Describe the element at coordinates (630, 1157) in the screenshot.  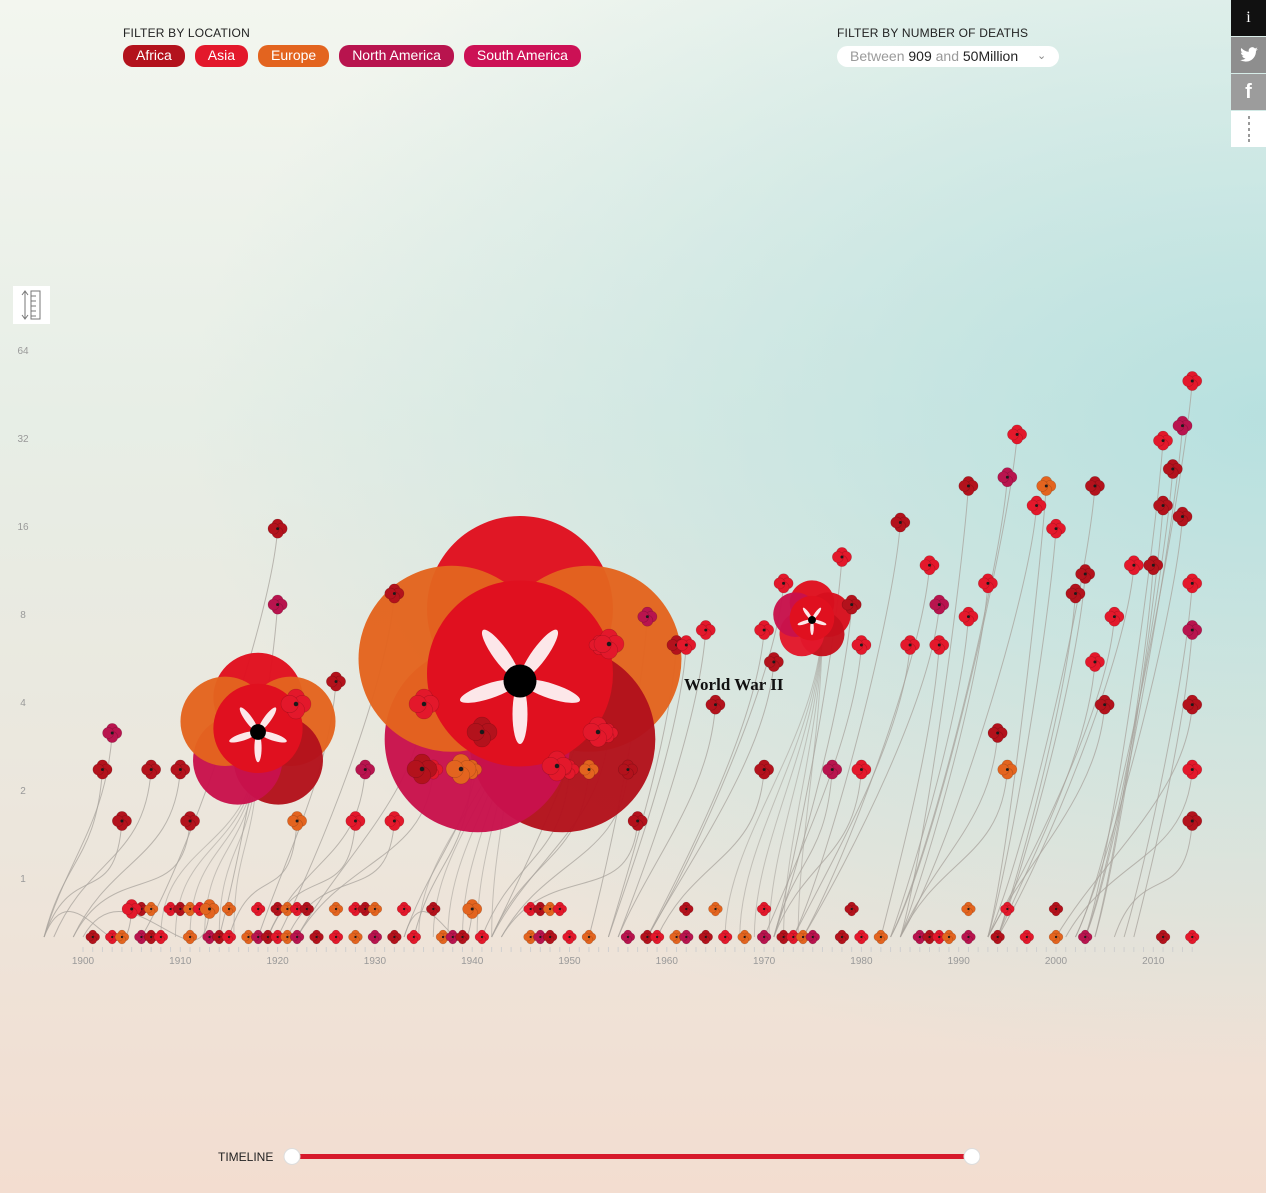
I see `timeline-slider` at that location.